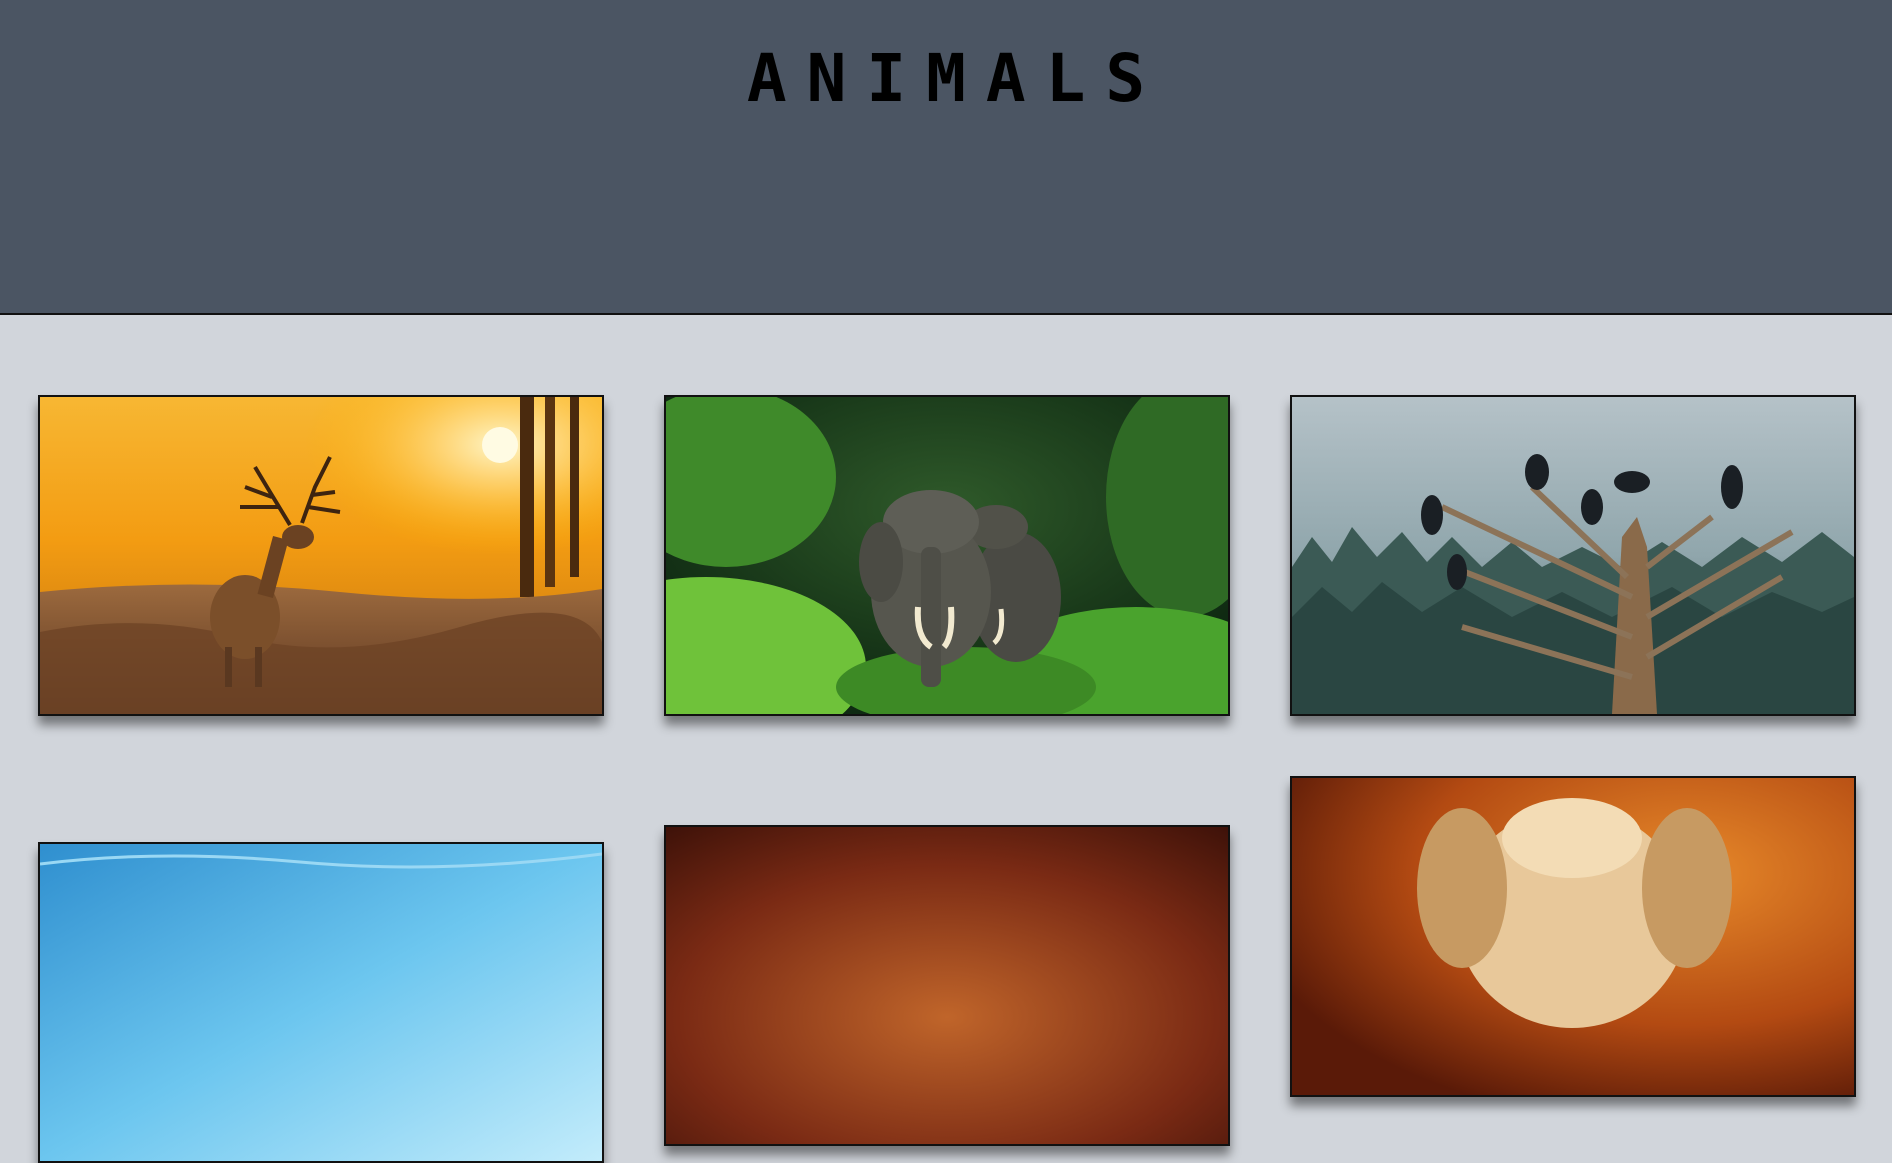 The image size is (1892, 1163). I want to click on ice-photo-icon, so click(321, 1002).